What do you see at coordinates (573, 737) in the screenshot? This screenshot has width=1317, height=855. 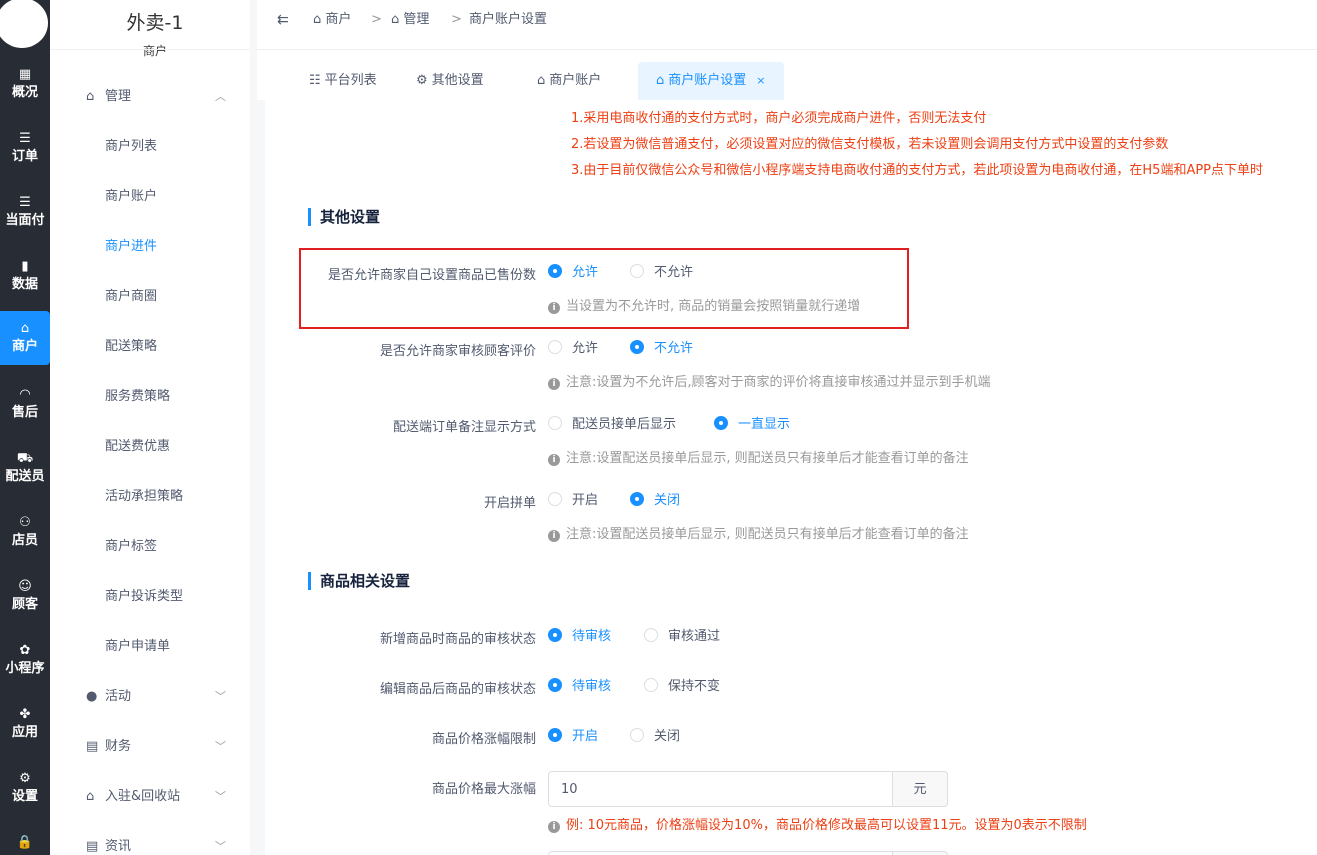 I see `radio-price-limit-on: 开启` at bounding box center [573, 737].